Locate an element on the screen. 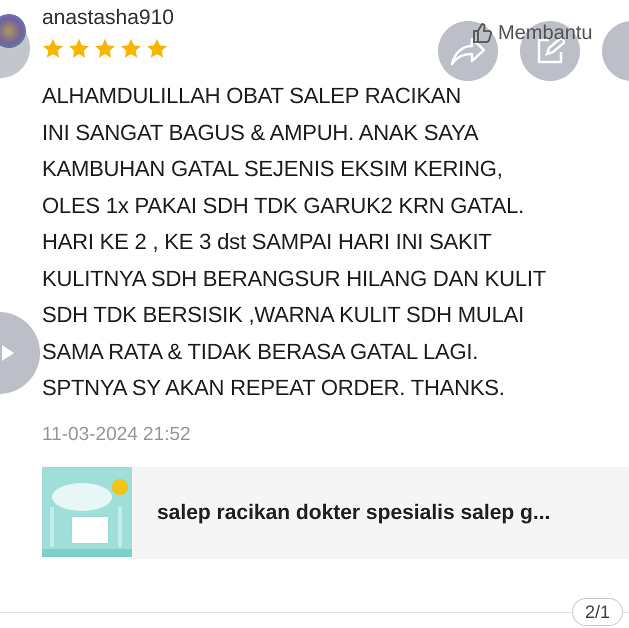 The image size is (629, 628). page-indicator: 2/1 is located at coordinates (598, 612).